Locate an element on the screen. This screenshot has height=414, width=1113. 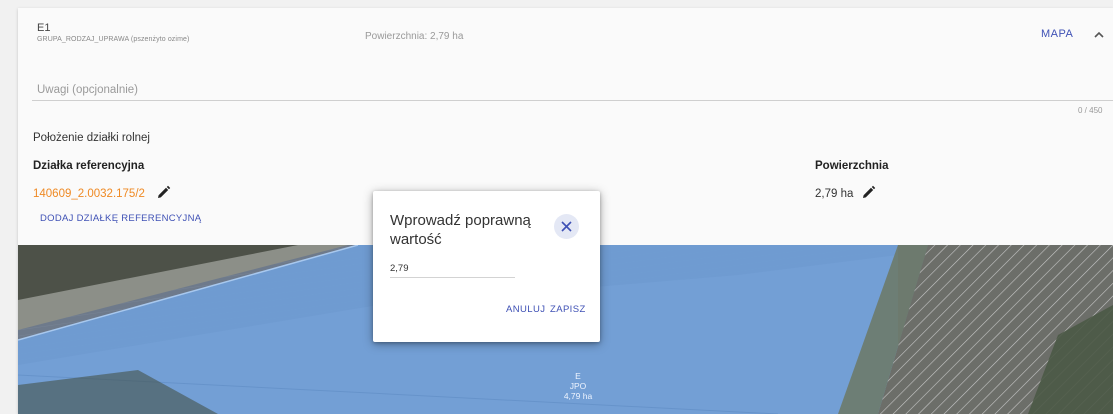
save-button: ZAPISZ is located at coordinates (568, 309).